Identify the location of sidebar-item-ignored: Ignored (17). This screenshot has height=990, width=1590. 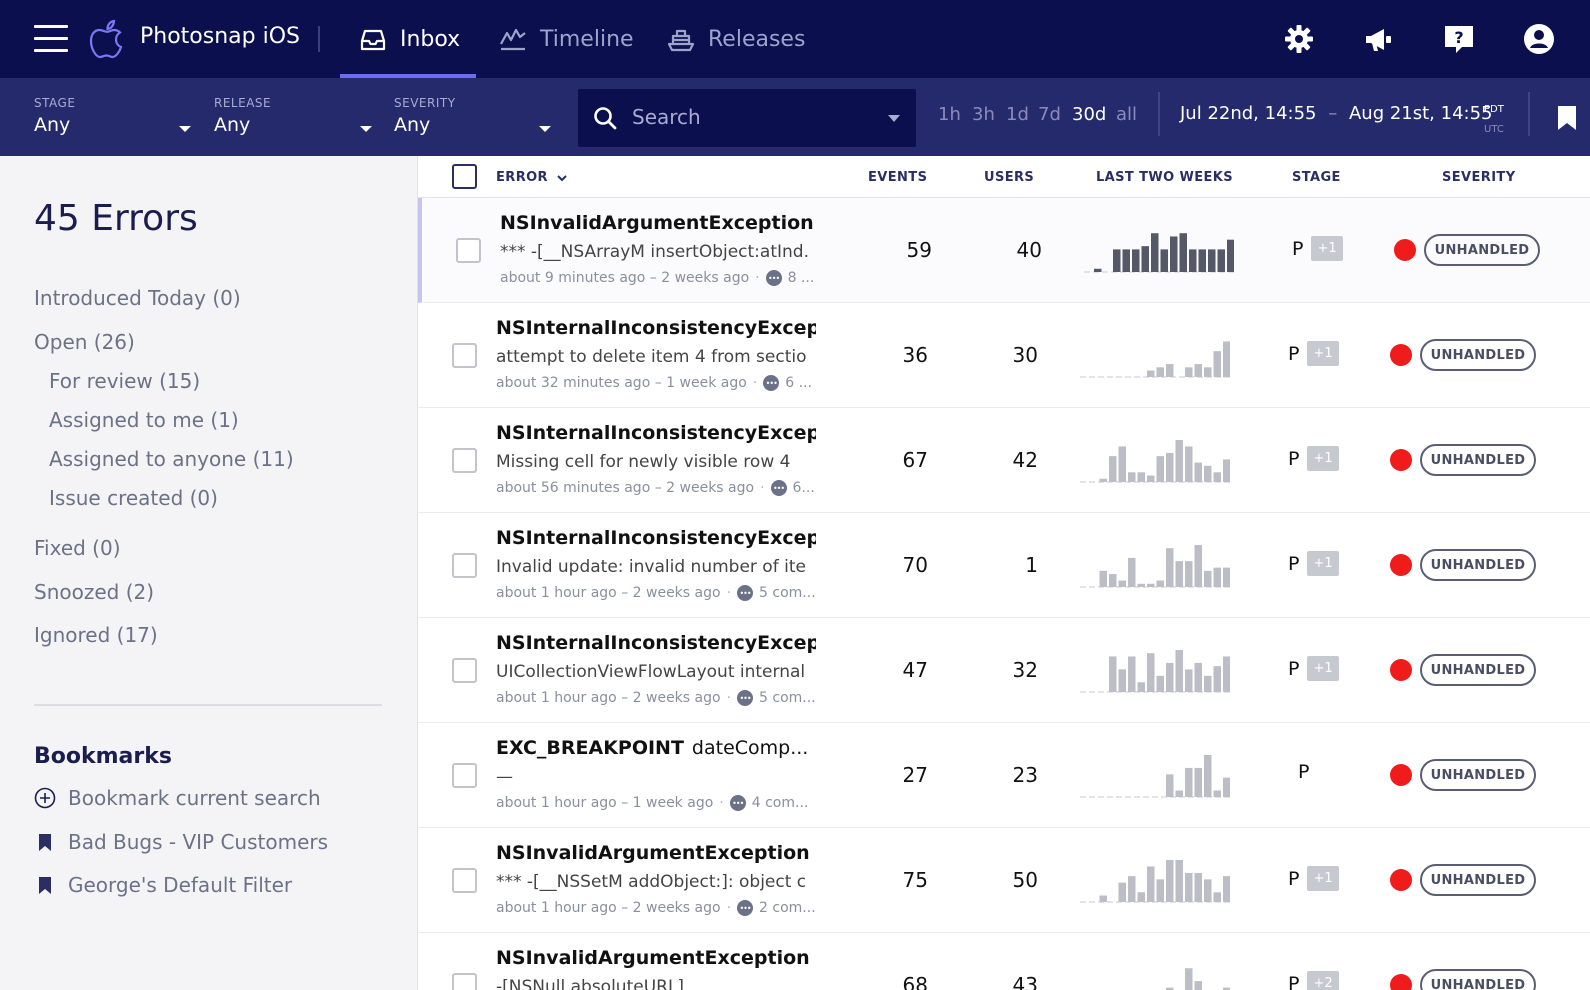
(96, 635).